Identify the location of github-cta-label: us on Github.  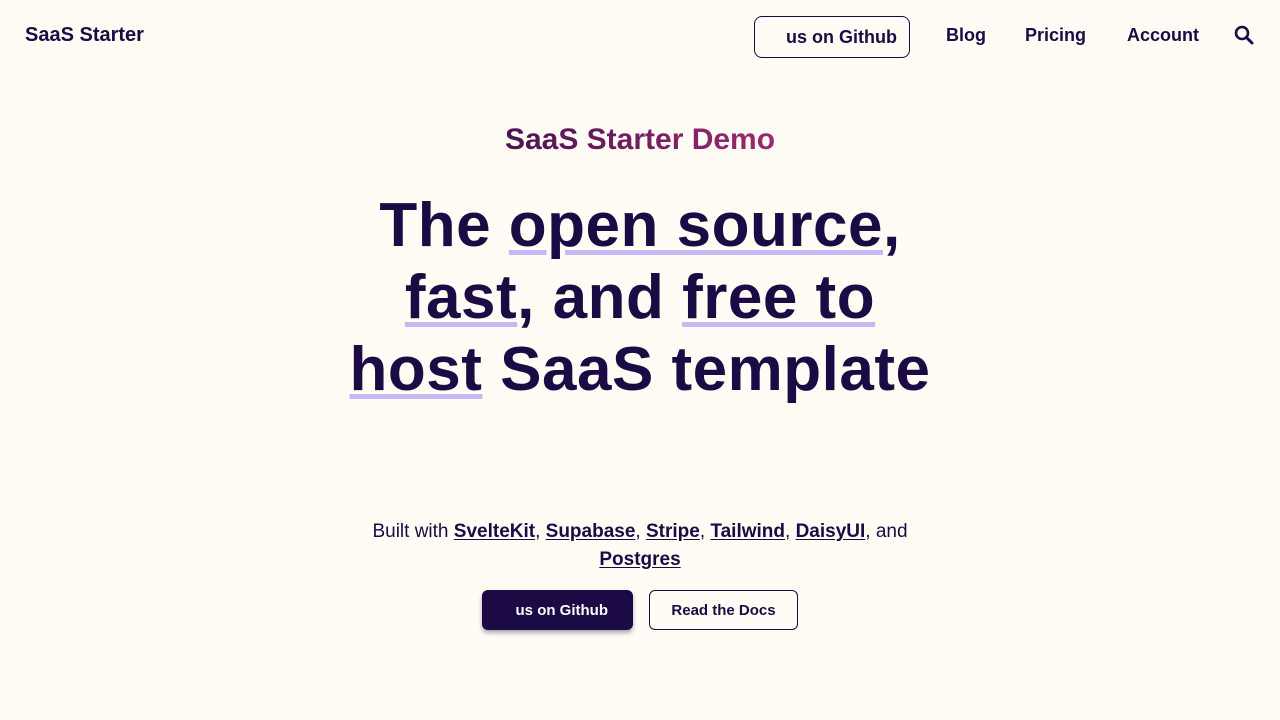
(561, 610).